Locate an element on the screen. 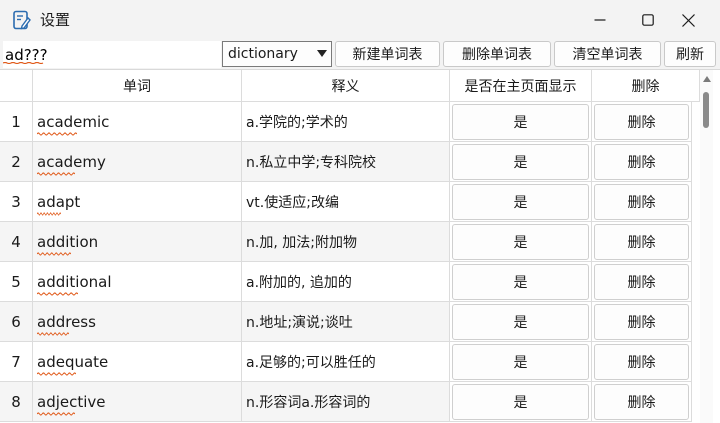  chevron-down-icon is located at coordinates (322, 53).